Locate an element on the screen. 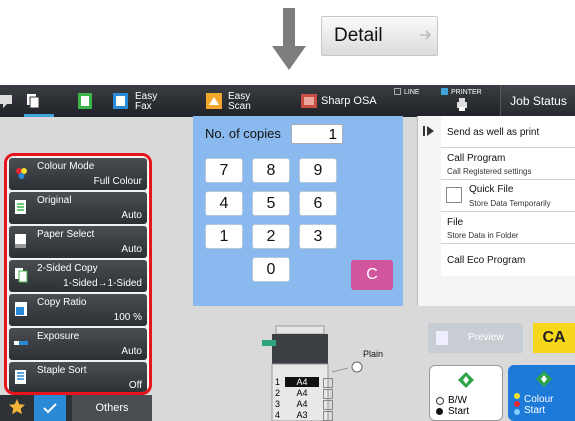 This screenshot has width=575, height=421. two-sided-copy-value: 1-Sided→1-Sided is located at coordinates (102, 283).